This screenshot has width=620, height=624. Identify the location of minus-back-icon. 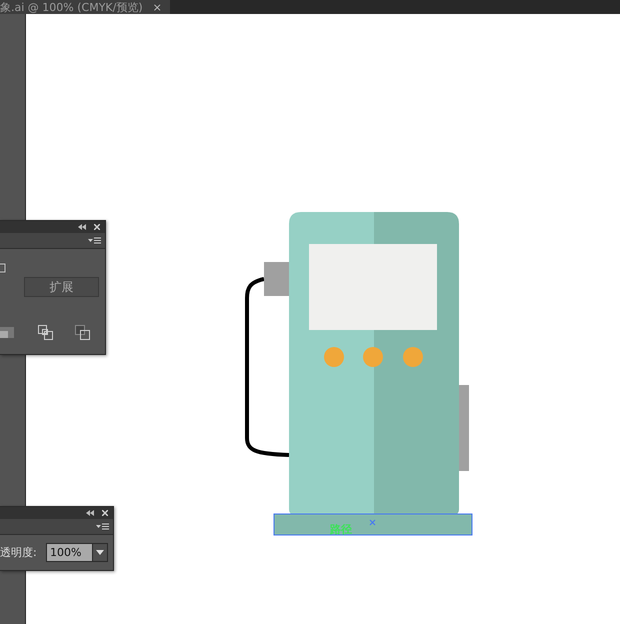
(7, 332).